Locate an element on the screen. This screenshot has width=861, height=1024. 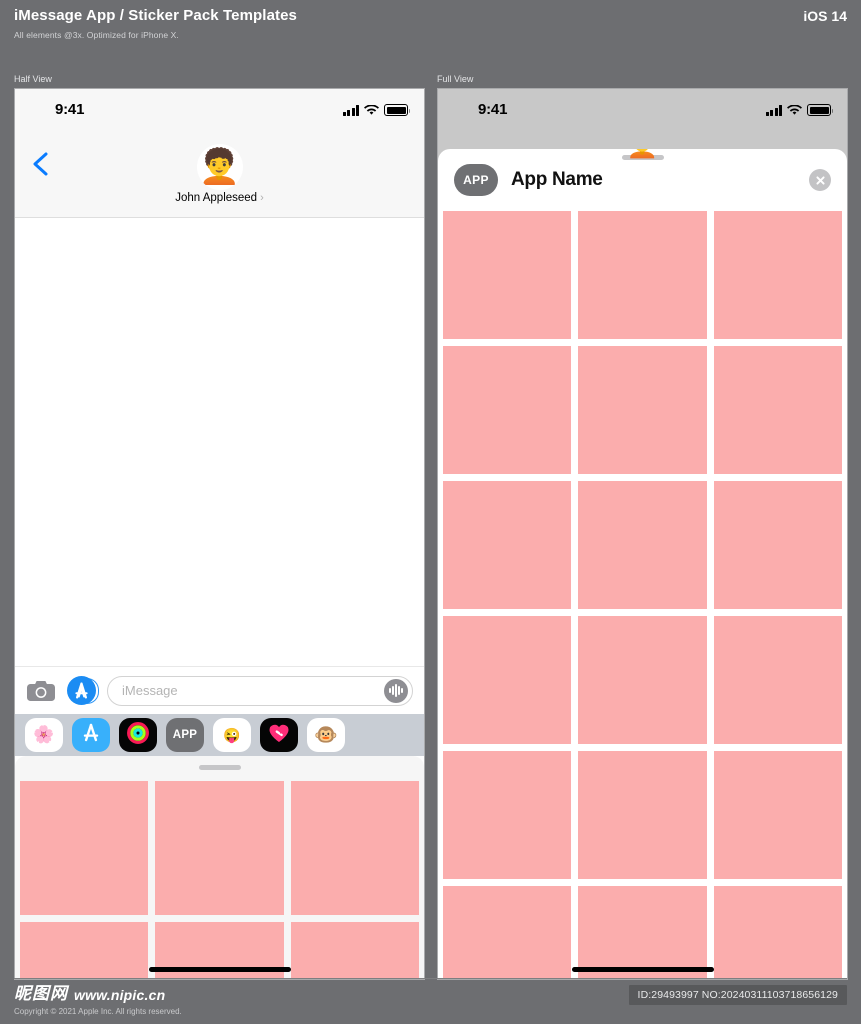
app-drawer-item-memoji: 😜 is located at coordinates (232, 735).